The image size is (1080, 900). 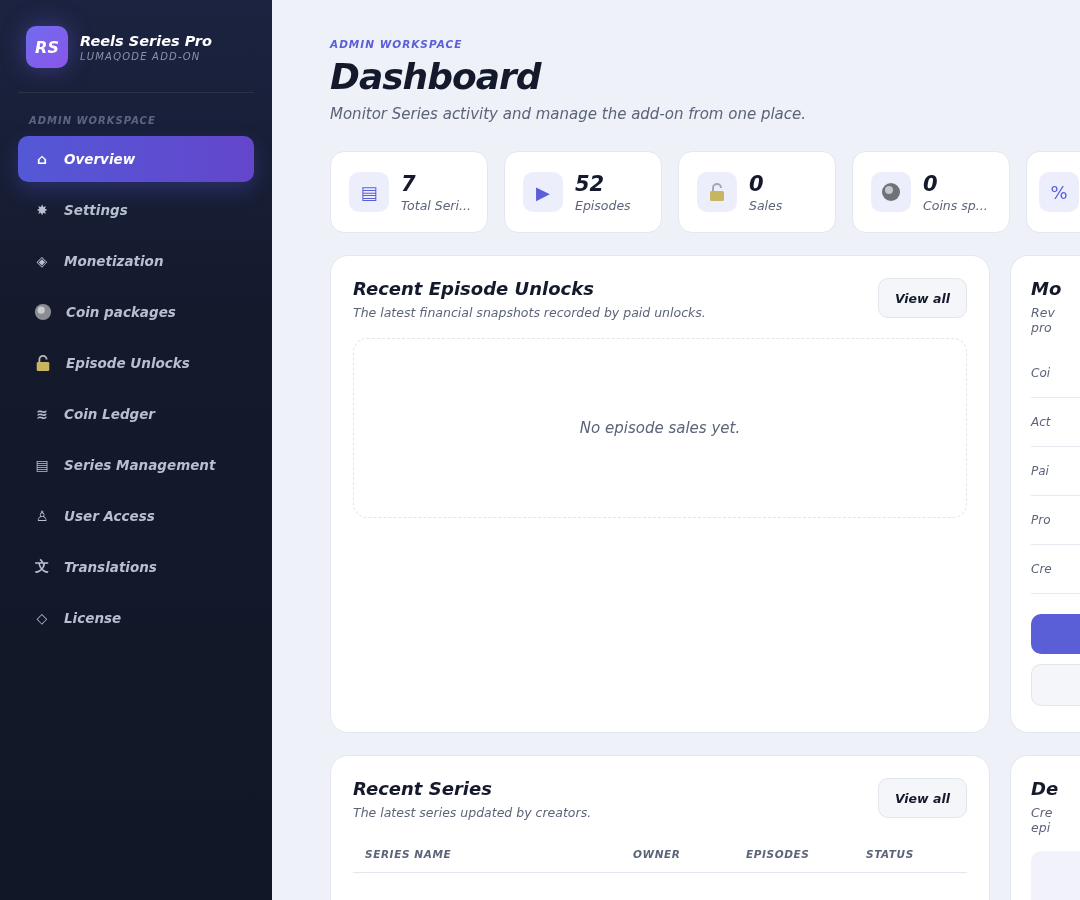 What do you see at coordinates (1045, 788) in the screenshot?
I see `card-title: De` at bounding box center [1045, 788].